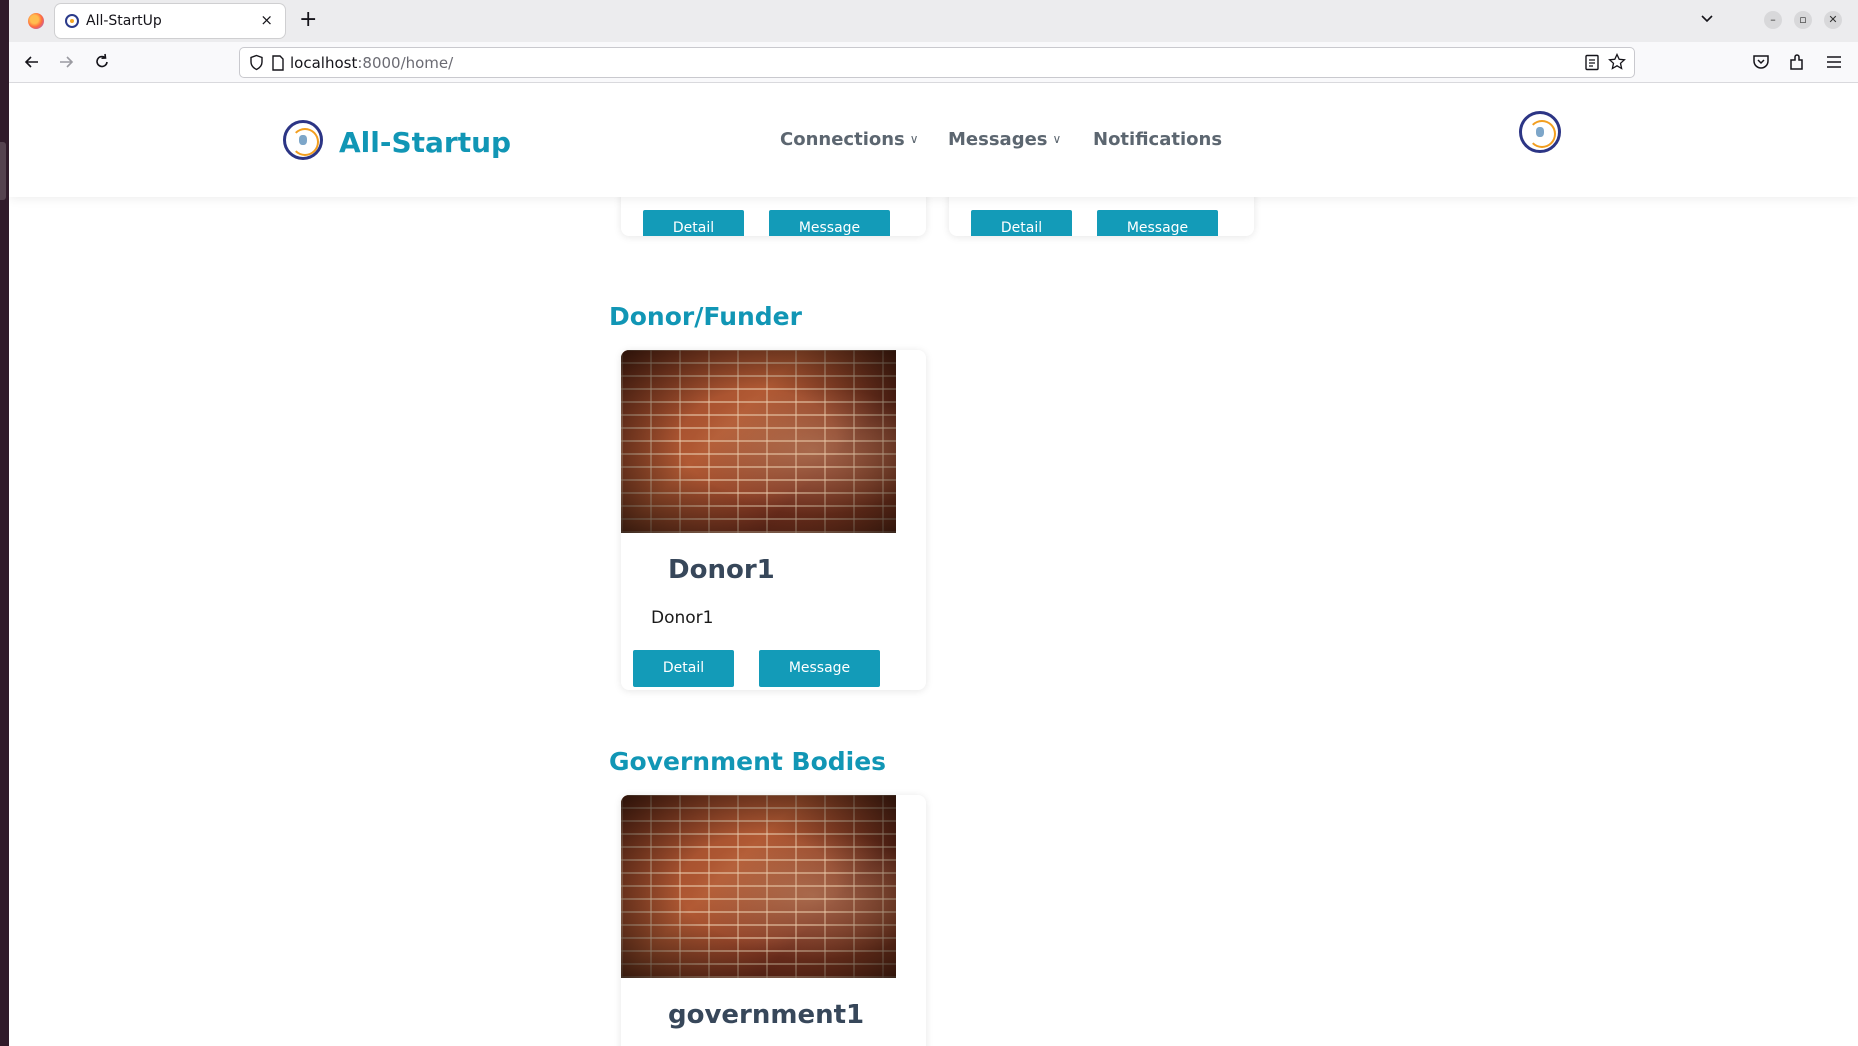 Image resolution: width=1858 pixels, height=1046 pixels. I want to click on url-bar: localhost:8000/home/, so click(937, 62).